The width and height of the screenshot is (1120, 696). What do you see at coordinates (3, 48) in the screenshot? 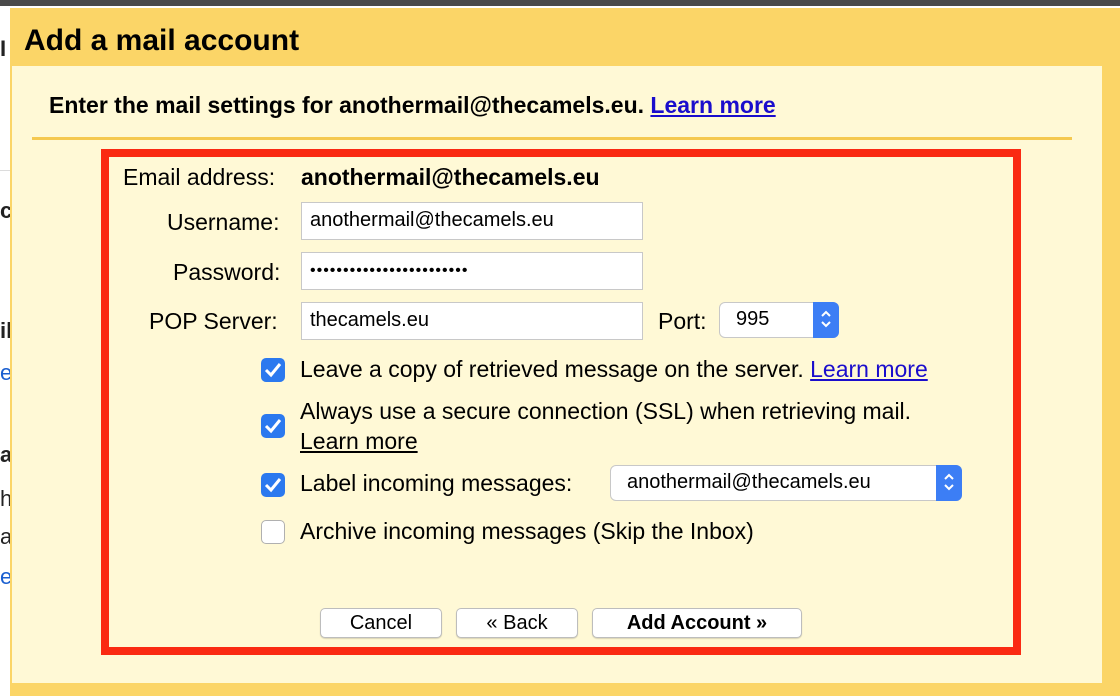
I see `background-text: I` at bounding box center [3, 48].